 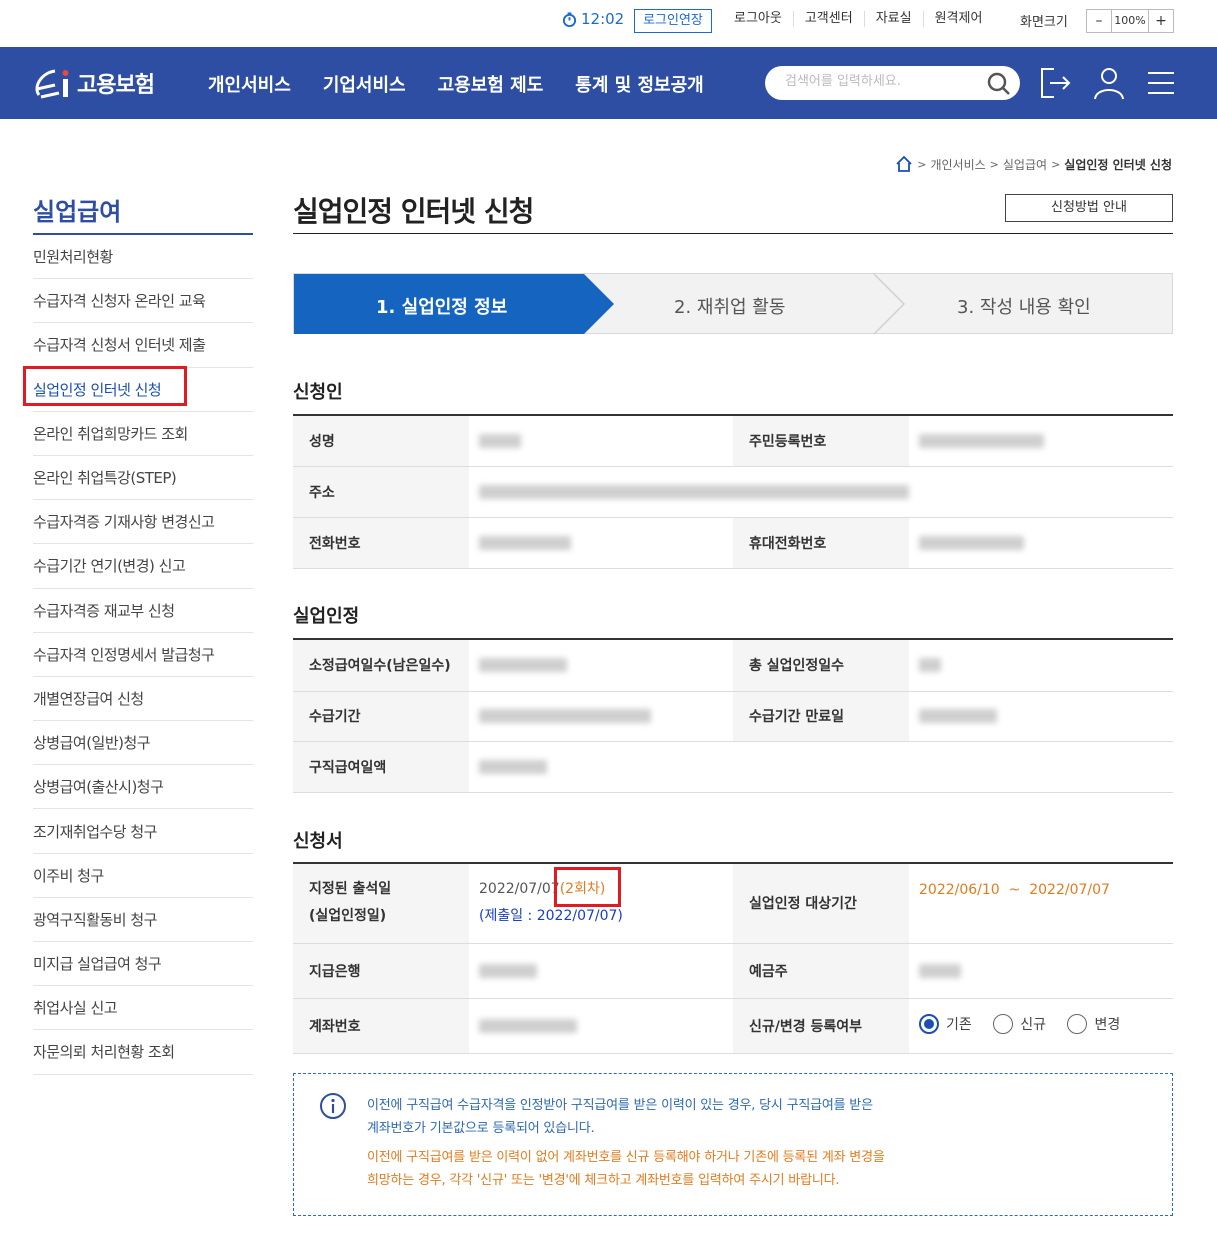 What do you see at coordinates (491, 84) in the screenshot?
I see `nav-system: 고용보험 제도` at bounding box center [491, 84].